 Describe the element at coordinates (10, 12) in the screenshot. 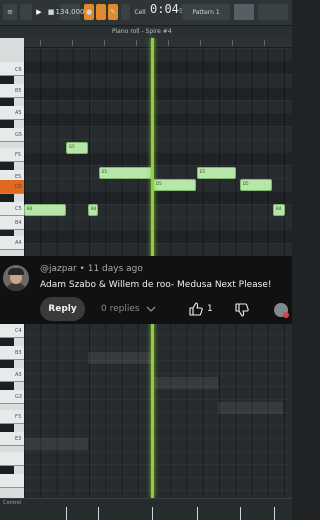

I see `menu-icon: ≡` at that location.